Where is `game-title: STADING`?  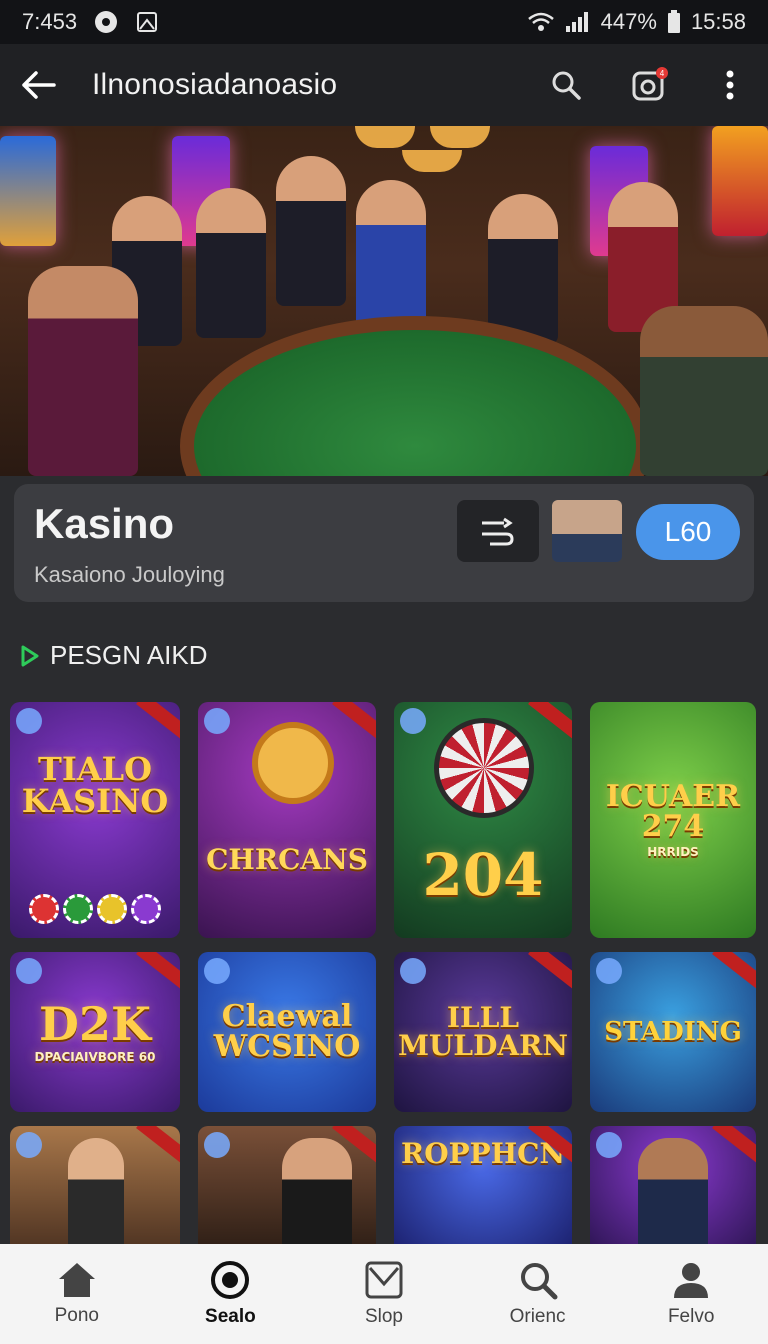
game-title: STADING is located at coordinates (673, 1032).